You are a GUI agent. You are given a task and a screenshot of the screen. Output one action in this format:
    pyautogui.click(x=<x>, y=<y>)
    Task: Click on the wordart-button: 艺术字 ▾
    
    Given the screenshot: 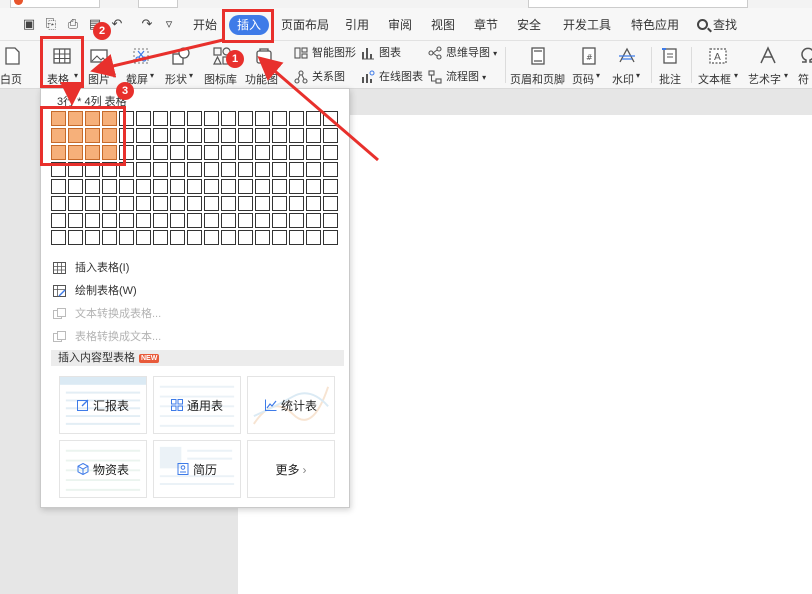 What is the action you would take?
    pyautogui.click(x=770, y=66)
    